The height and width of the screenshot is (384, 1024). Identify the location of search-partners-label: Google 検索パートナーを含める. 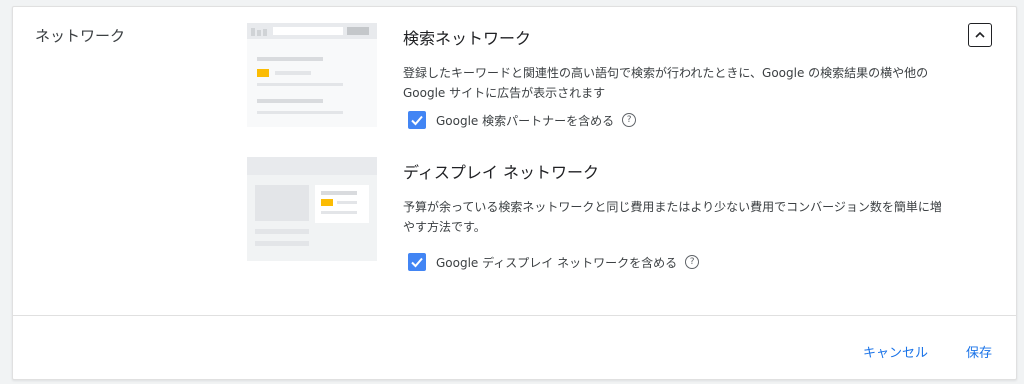
(525, 120).